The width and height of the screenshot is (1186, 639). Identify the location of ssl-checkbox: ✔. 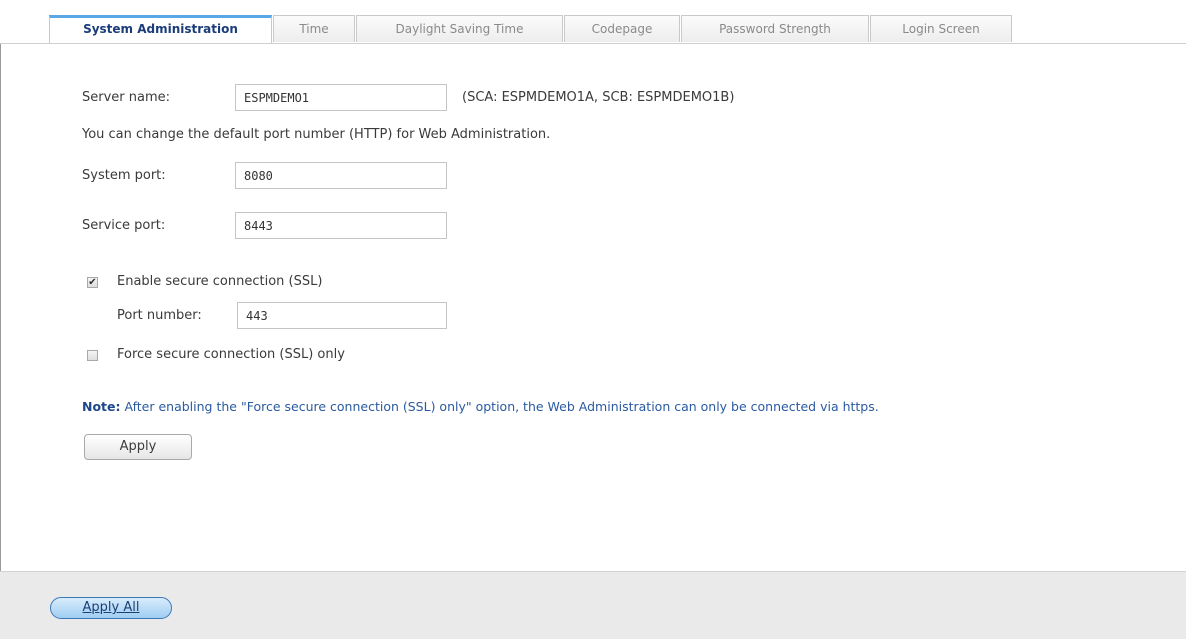
(92, 282).